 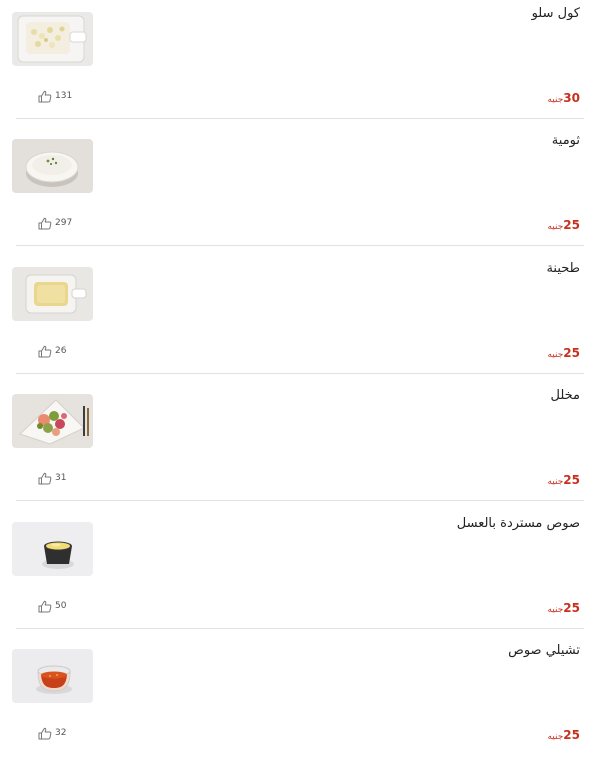 I want to click on item-title: كول سلو, so click(x=555, y=13).